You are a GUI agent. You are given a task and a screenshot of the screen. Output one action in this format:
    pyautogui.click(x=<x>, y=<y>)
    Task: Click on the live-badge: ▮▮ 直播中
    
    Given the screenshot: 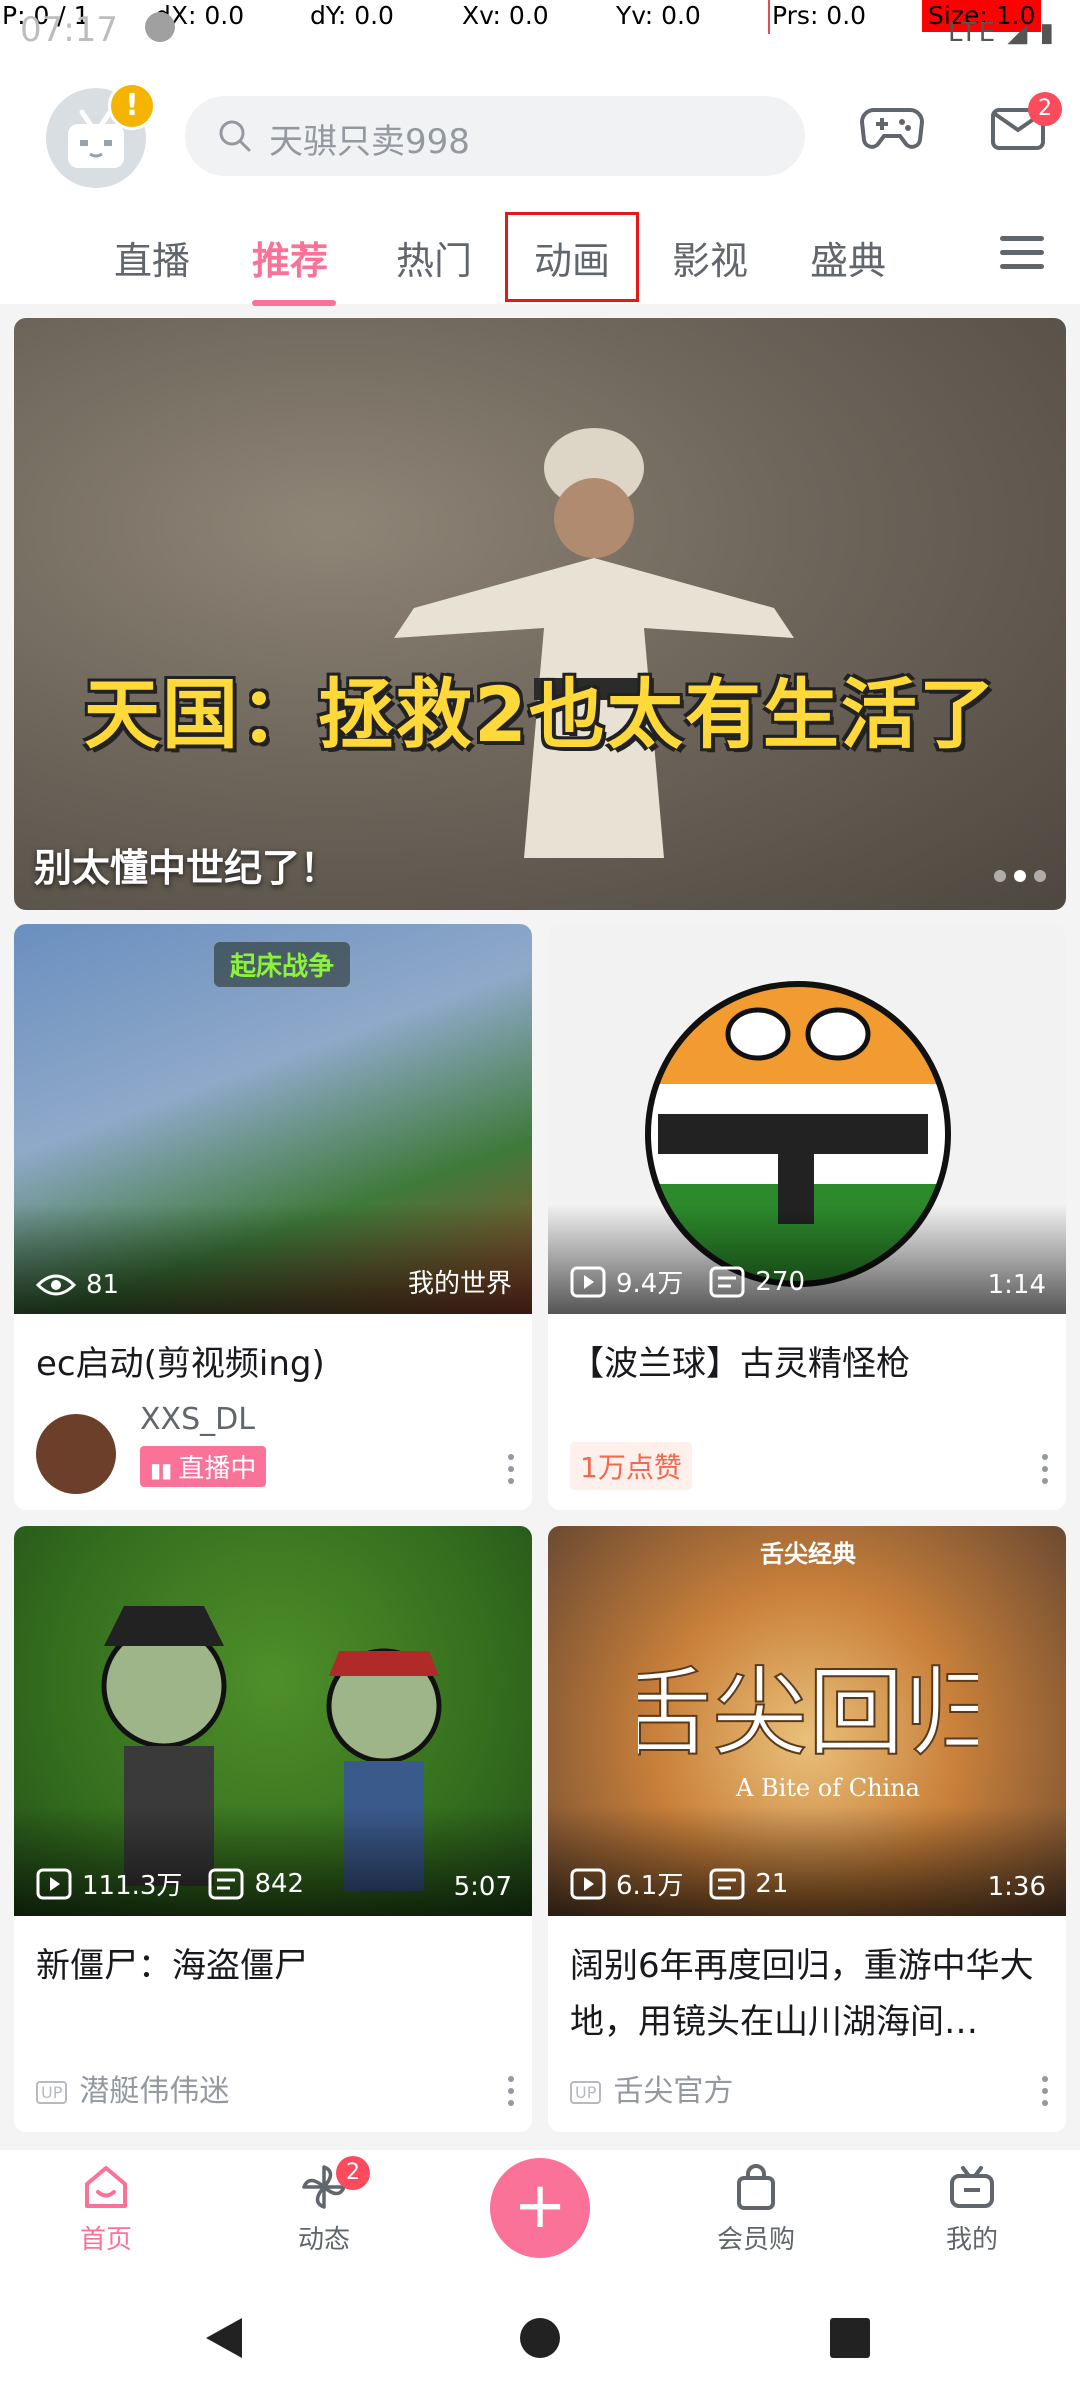 What is the action you would take?
    pyautogui.click(x=203, y=1466)
    